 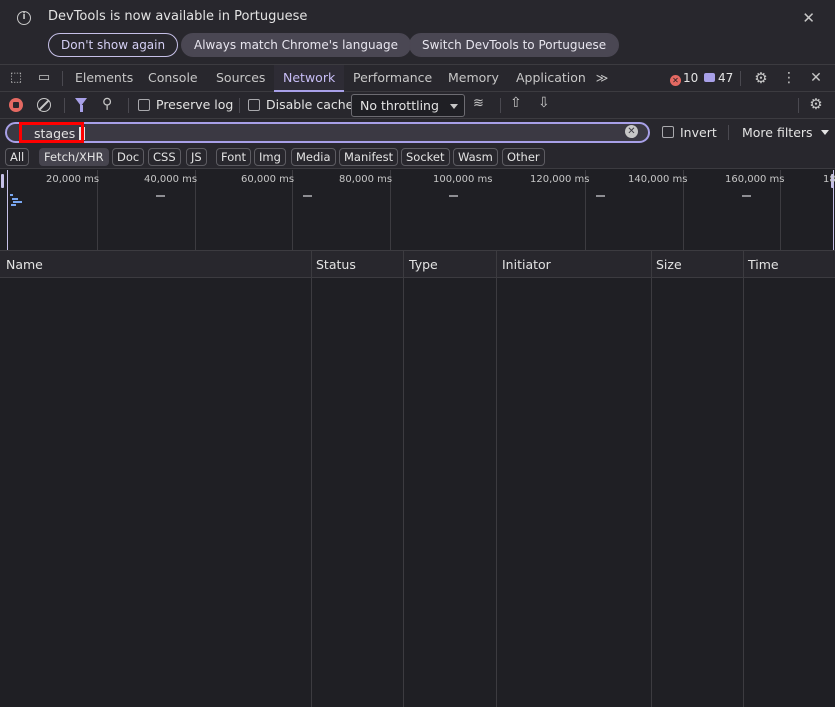 What do you see at coordinates (408, 105) in the screenshot?
I see `throttling-select: No throttling` at bounding box center [408, 105].